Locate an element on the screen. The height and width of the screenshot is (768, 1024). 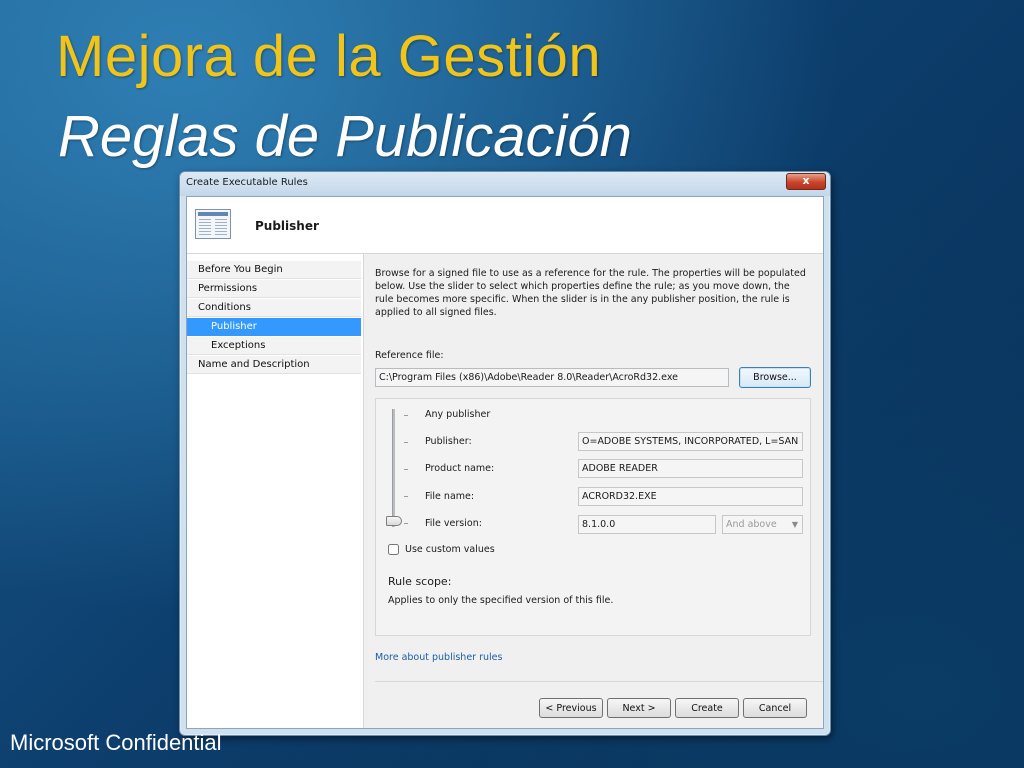
version-operator-select: And above ▼ is located at coordinates (762, 524).